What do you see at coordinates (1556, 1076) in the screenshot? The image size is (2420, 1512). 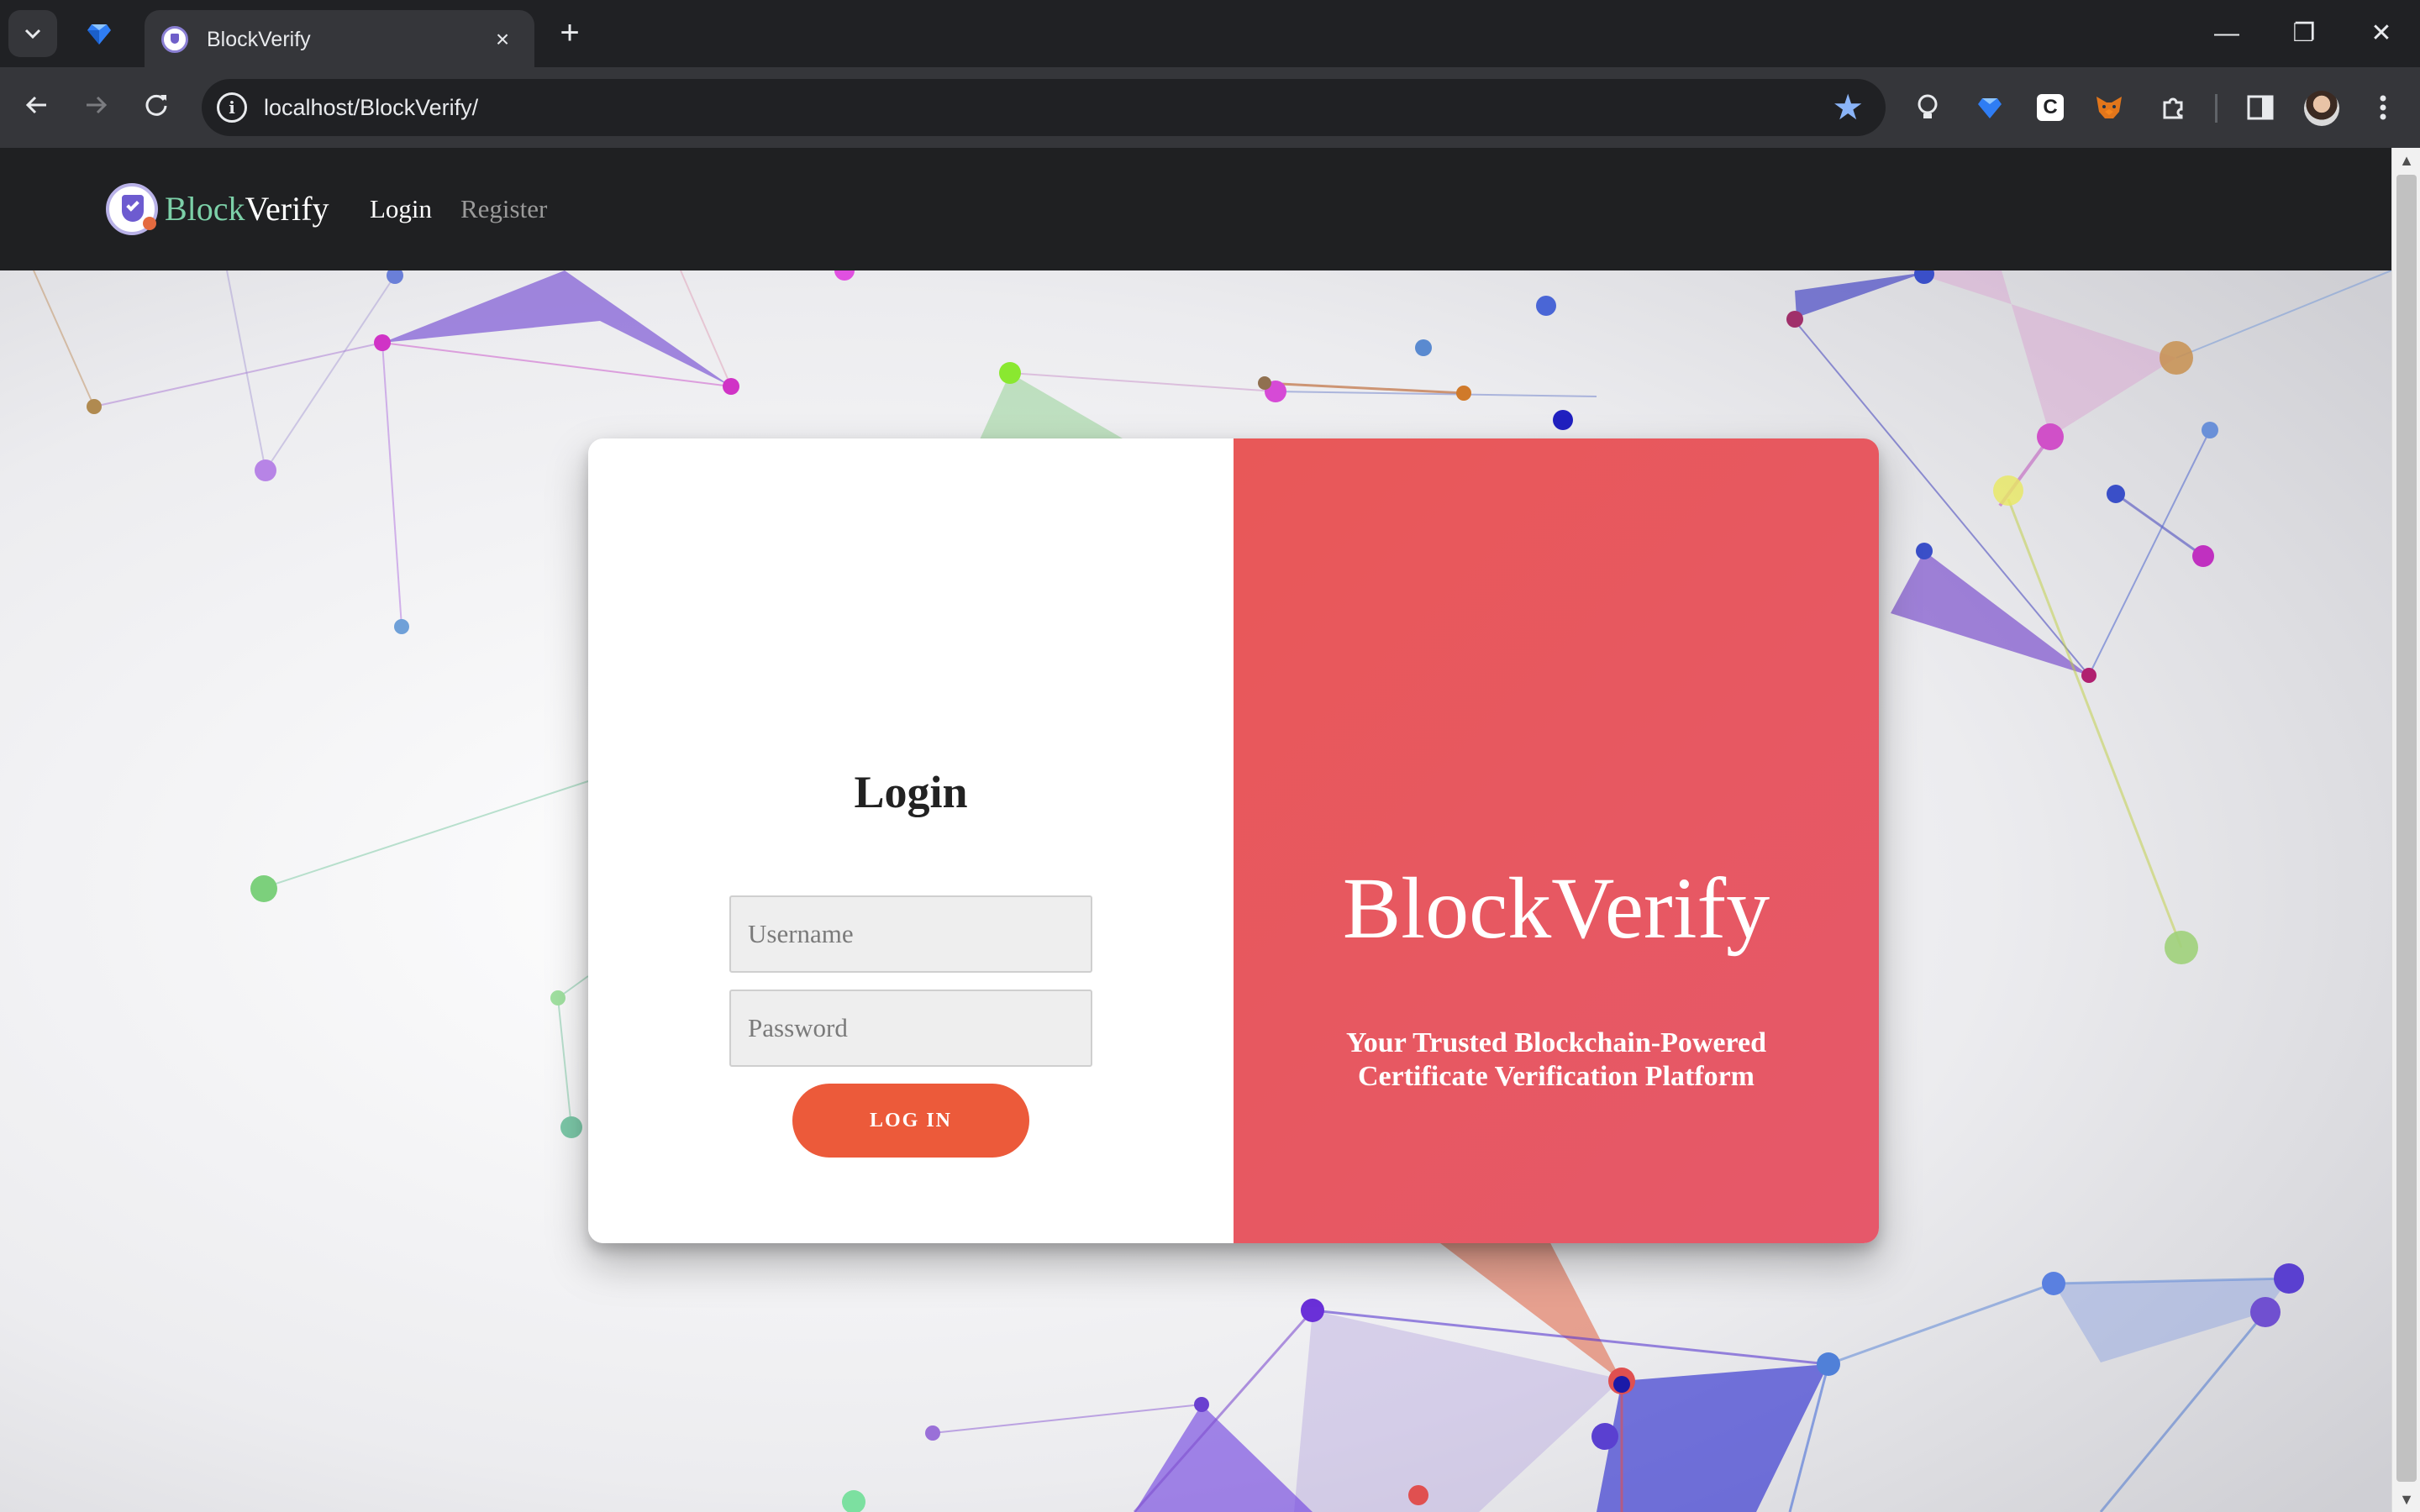 I see `hero-subtitle-line-2: Certificate Verification Platform` at bounding box center [1556, 1076].